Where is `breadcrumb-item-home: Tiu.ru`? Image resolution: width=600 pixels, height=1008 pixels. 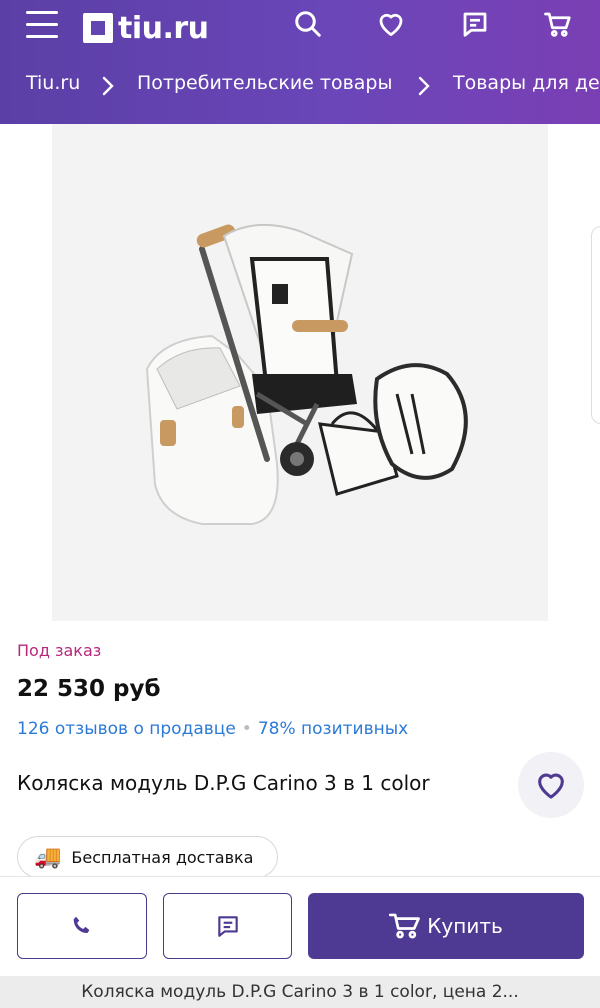 breadcrumb-item-home: Tiu.ru is located at coordinates (53, 83).